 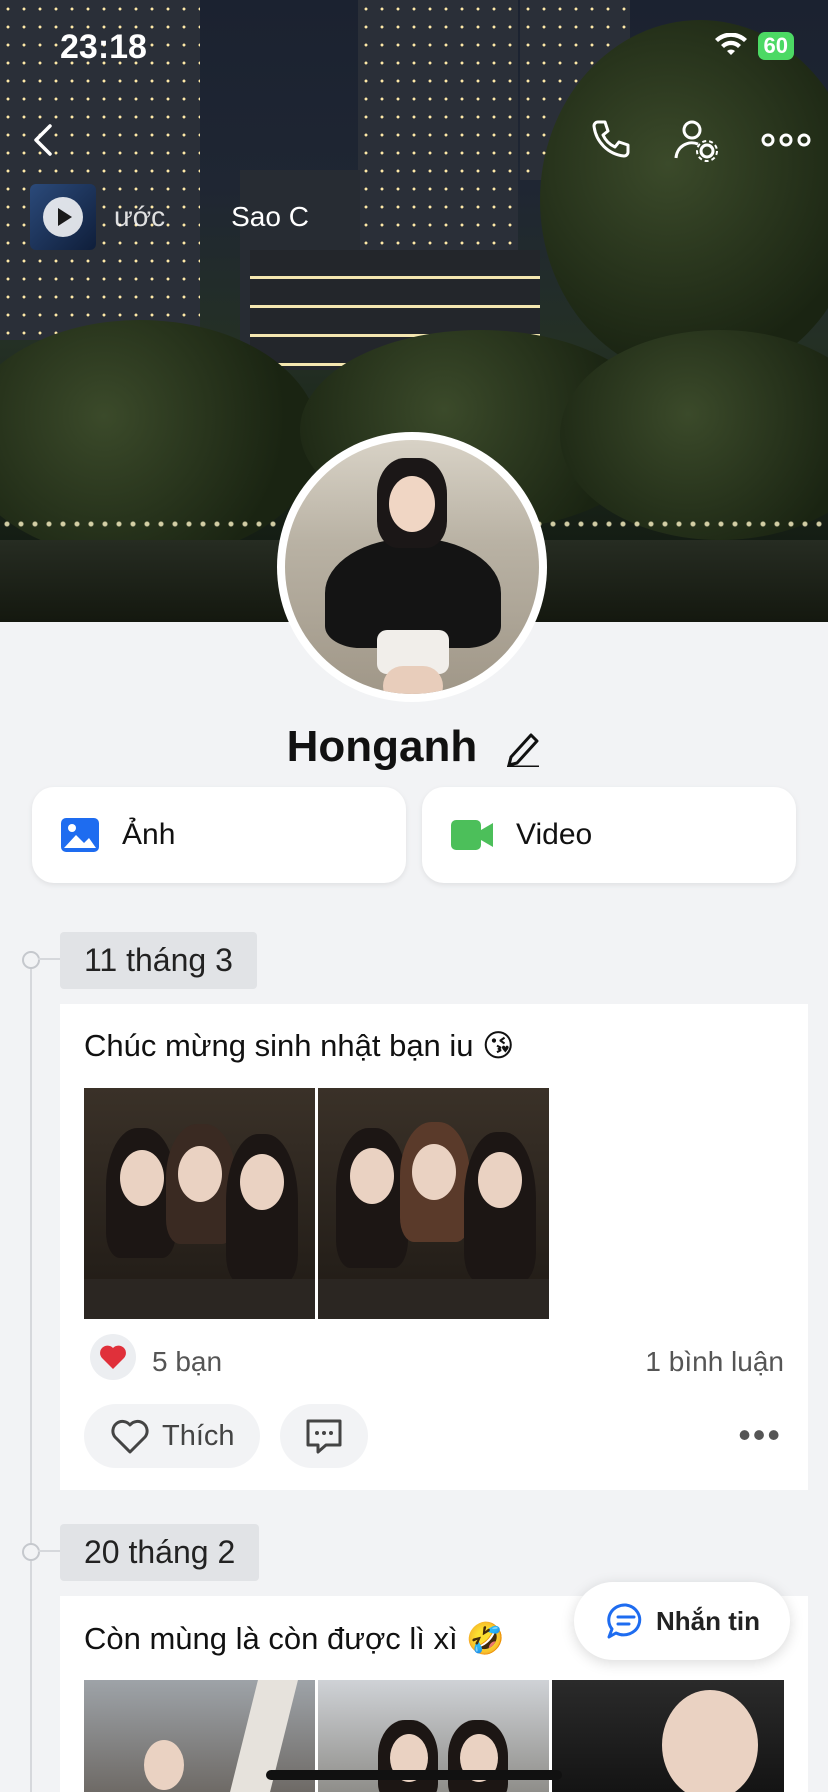 I want to click on post-text: Còn mùng là còn được lì xì 🤣, so click(x=294, y=1638).